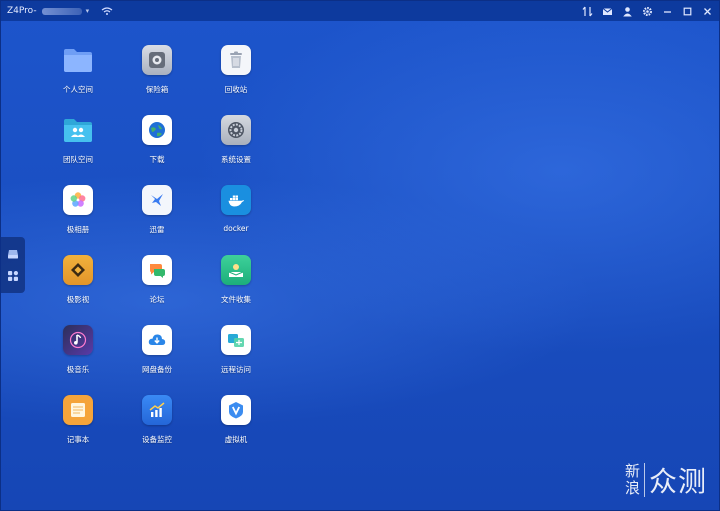 This screenshot has width=720, height=511. Describe the element at coordinates (236, 130) in the screenshot. I see `system-settings-icon` at that location.